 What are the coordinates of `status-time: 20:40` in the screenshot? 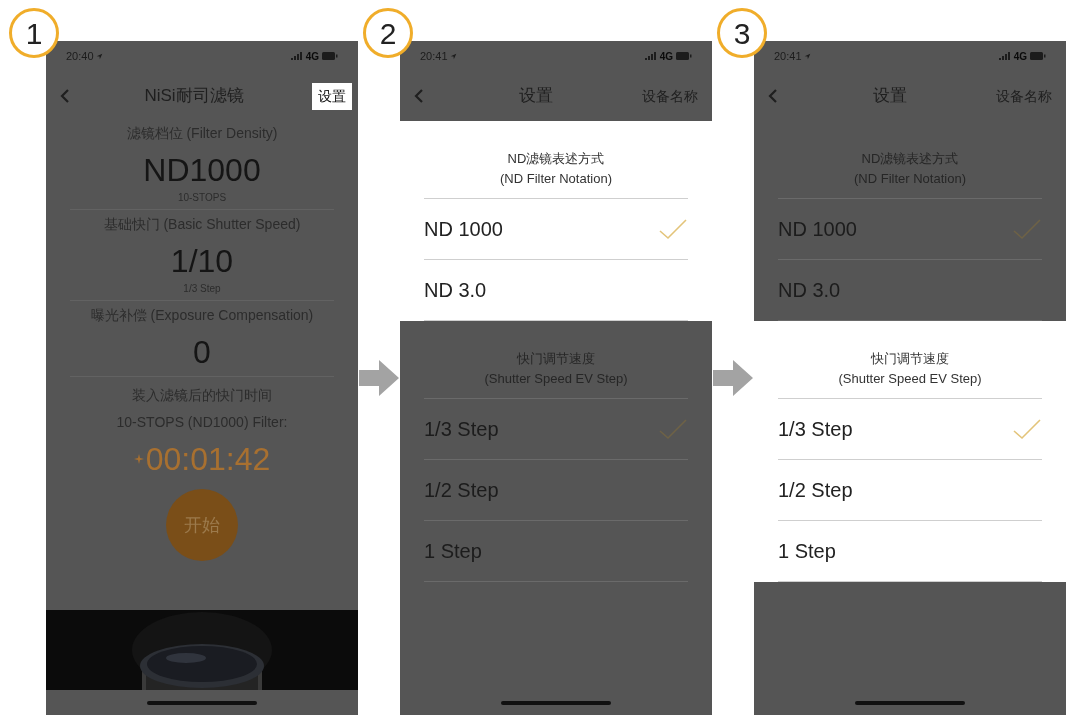 It's located at (80, 56).